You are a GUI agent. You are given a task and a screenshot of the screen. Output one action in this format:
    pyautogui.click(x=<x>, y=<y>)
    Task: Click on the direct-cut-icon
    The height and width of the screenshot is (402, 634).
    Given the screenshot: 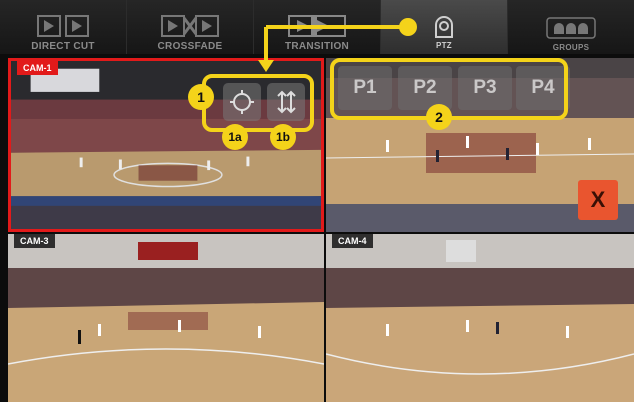 What is the action you would take?
    pyautogui.click(x=63, y=26)
    